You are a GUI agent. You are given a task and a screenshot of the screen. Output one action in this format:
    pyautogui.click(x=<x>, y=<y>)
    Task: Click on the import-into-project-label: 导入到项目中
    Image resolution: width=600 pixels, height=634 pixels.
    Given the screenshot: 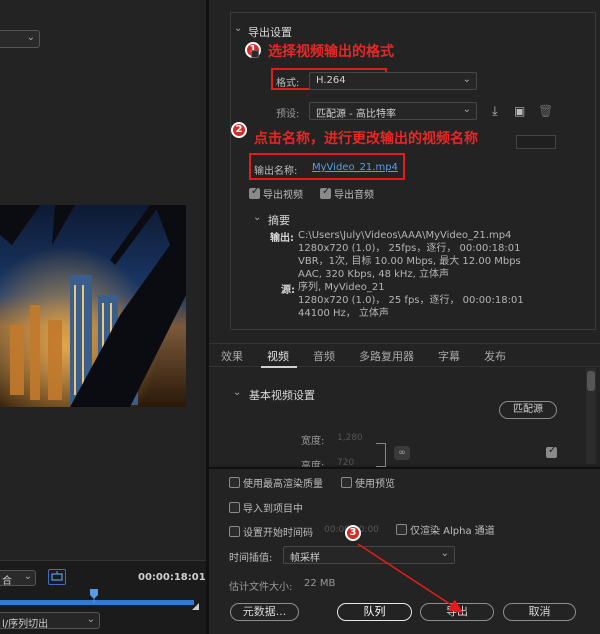 What is the action you would take?
    pyautogui.click(x=273, y=509)
    